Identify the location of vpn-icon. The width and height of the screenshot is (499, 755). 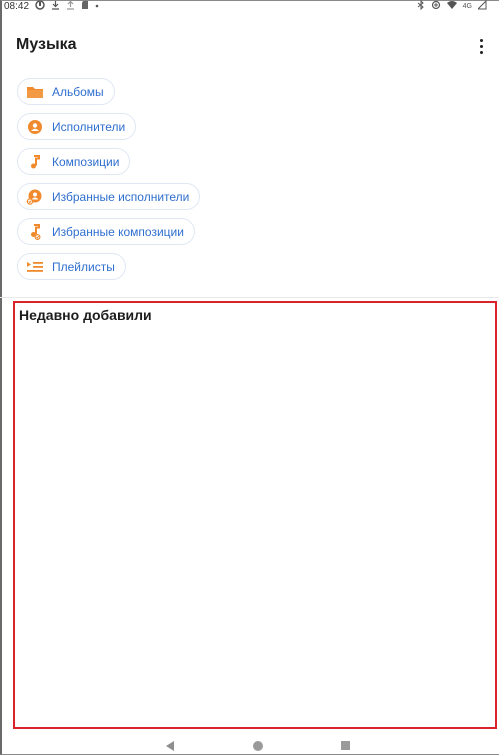
(40, 7).